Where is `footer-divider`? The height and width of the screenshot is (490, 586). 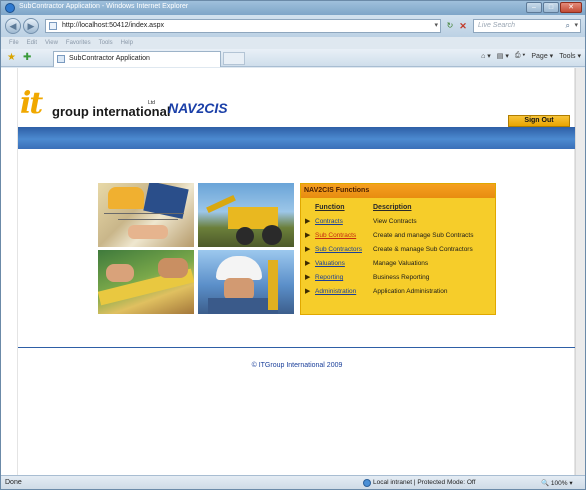
footer-divider is located at coordinates (297, 347).